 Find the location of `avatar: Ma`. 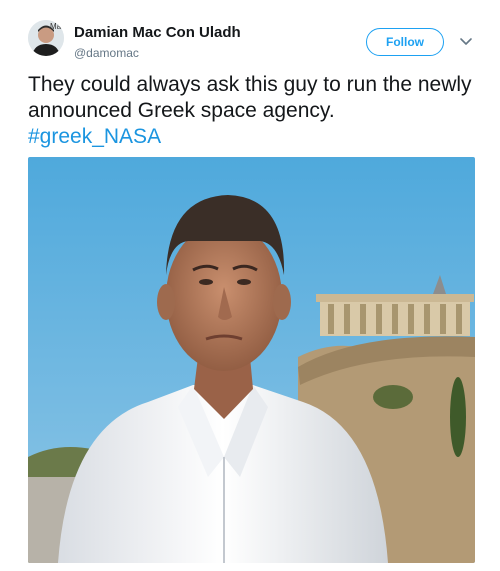

avatar: Ma is located at coordinates (46, 38).